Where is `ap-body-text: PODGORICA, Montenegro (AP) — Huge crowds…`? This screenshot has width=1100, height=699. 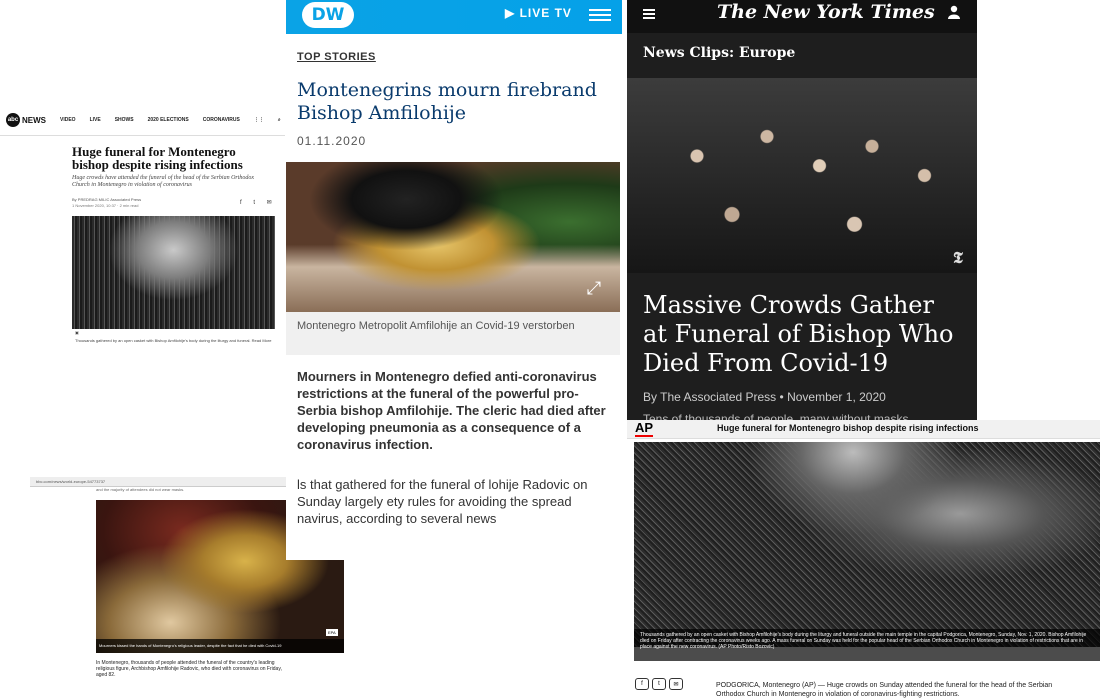 ap-body-text: PODGORICA, Montenegro (AP) — Huge crowds… is located at coordinates (884, 690).